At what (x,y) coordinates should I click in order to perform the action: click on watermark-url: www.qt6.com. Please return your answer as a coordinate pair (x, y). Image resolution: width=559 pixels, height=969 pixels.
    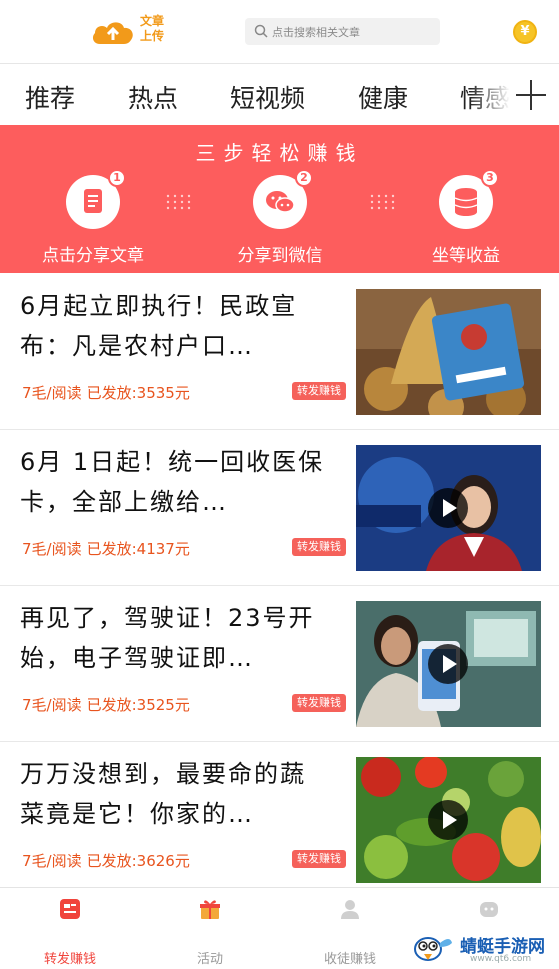
    Looking at the image, I should click on (501, 959).